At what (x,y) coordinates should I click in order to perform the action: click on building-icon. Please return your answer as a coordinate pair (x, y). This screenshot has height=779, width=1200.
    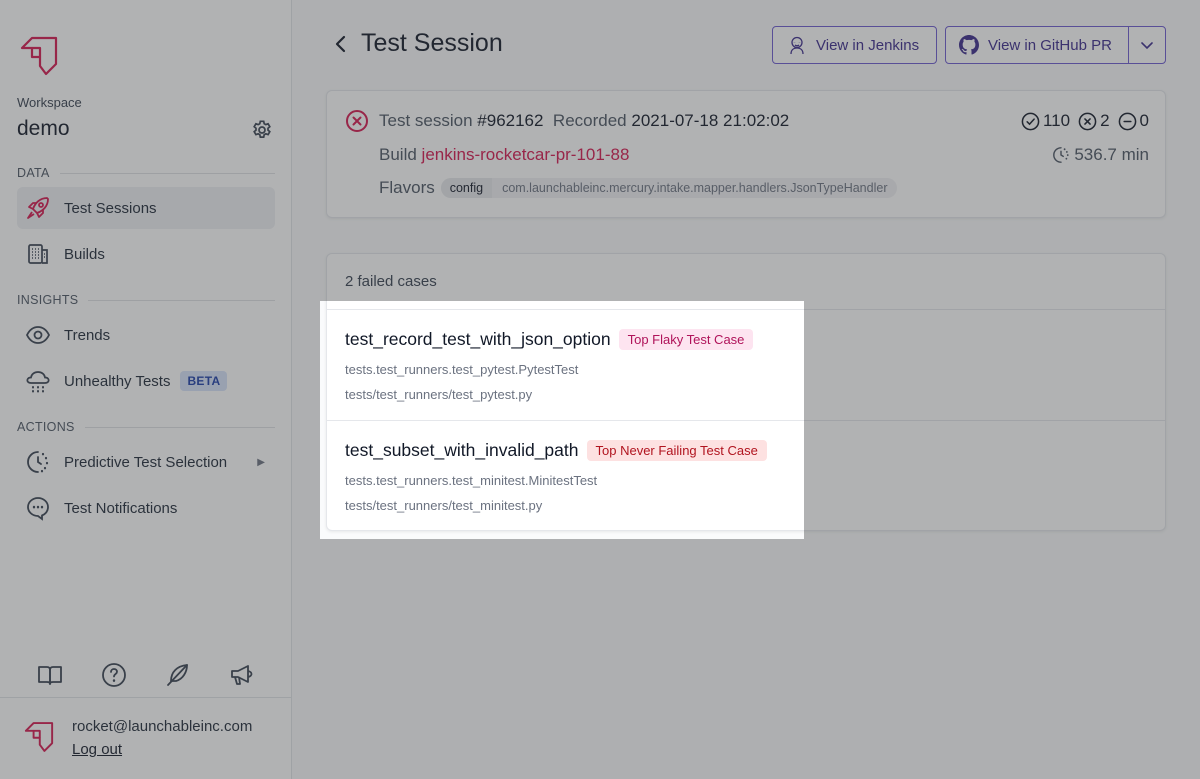
    Looking at the image, I should click on (38, 254).